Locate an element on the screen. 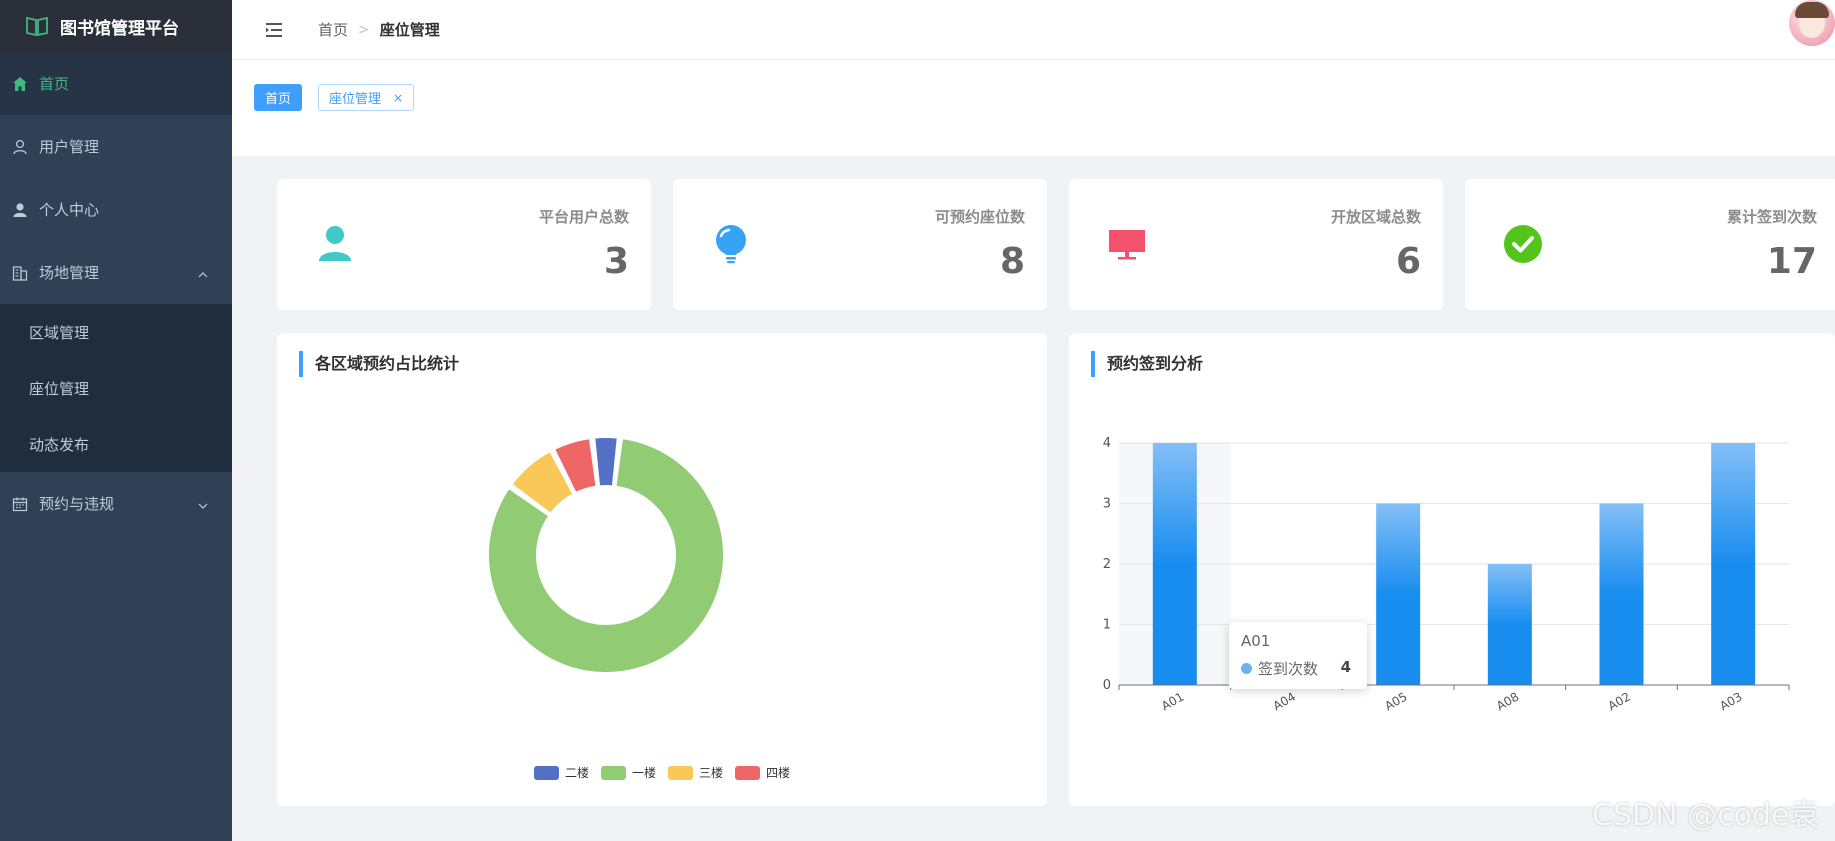  legend-label: 四楼 is located at coordinates (778, 773).